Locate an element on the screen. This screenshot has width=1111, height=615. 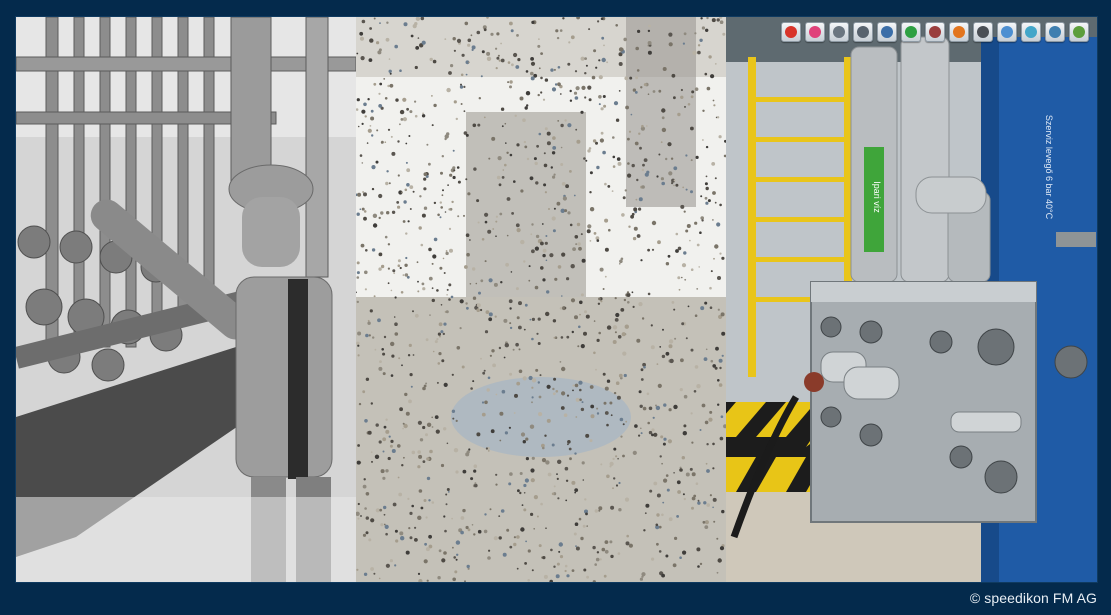
network-nodes-icon is located at coordinates (887, 32).